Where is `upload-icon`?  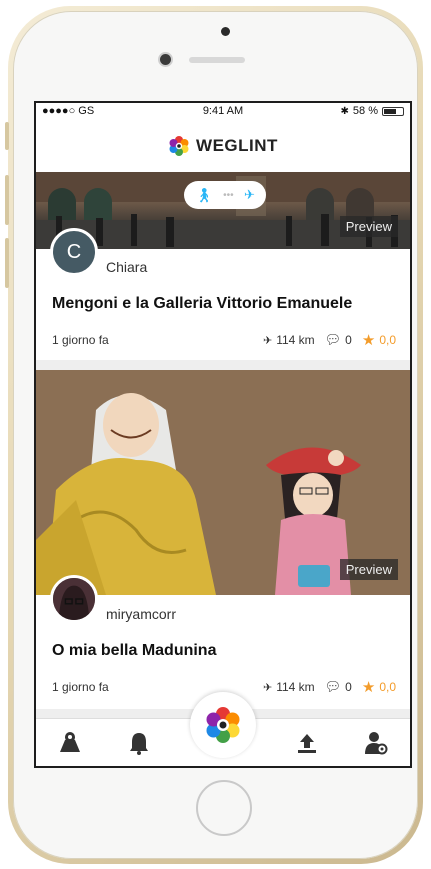 upload-icon is located at coordinates (307, 743).